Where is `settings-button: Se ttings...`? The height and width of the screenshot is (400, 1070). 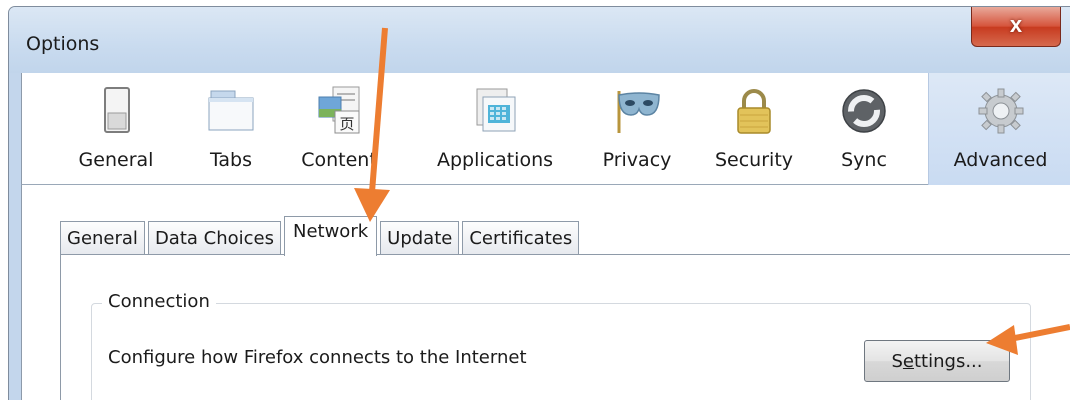
settings-button: Se ttings... is located at coordinates (937, 361).